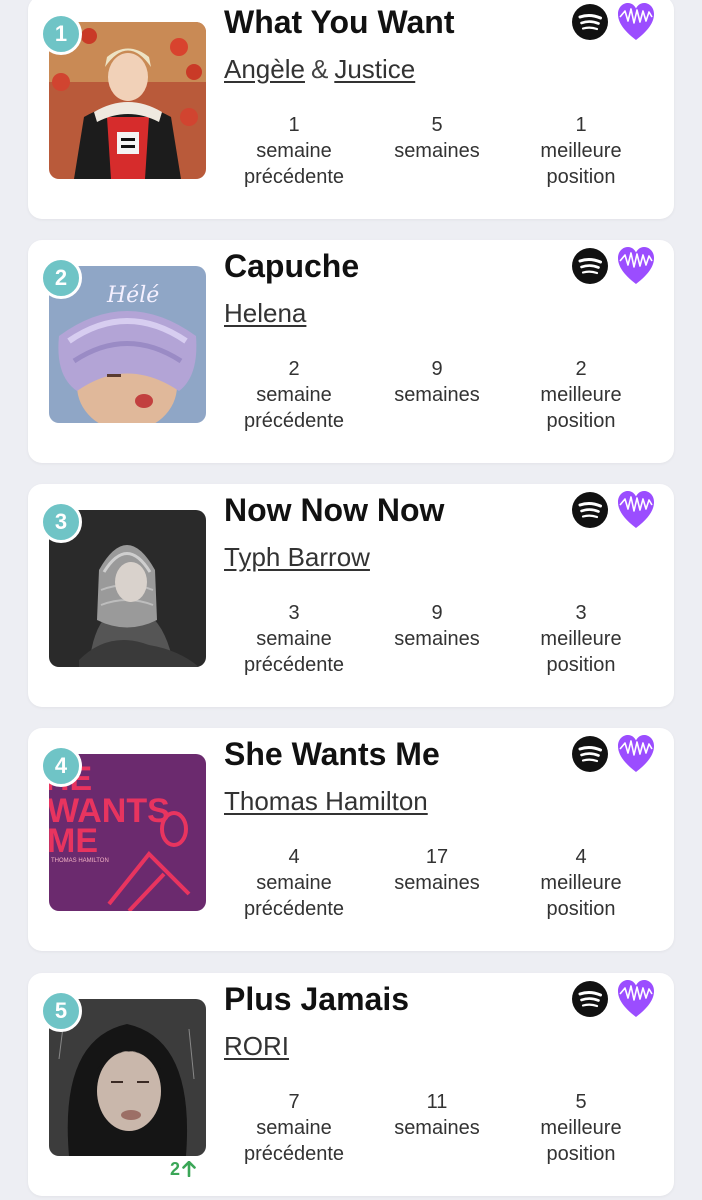  I want to click on artist-link: Helena, so click(265, 313).